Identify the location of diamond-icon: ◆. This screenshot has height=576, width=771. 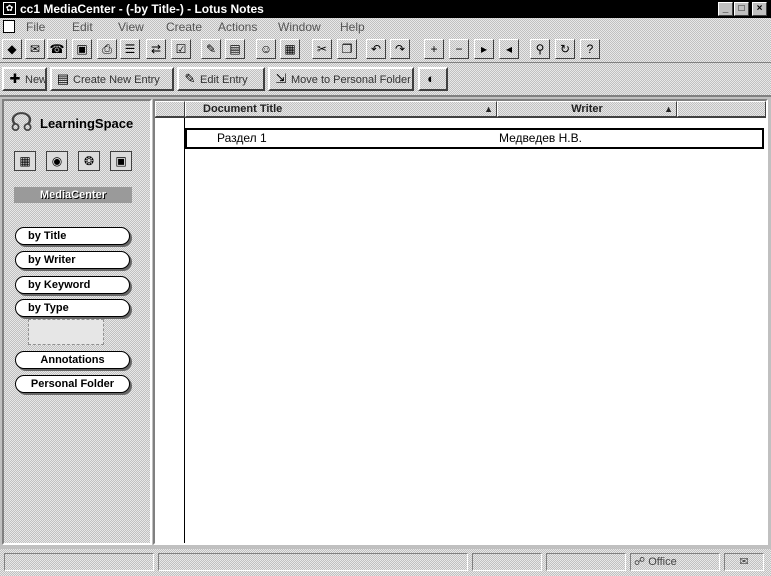
(12, 49).